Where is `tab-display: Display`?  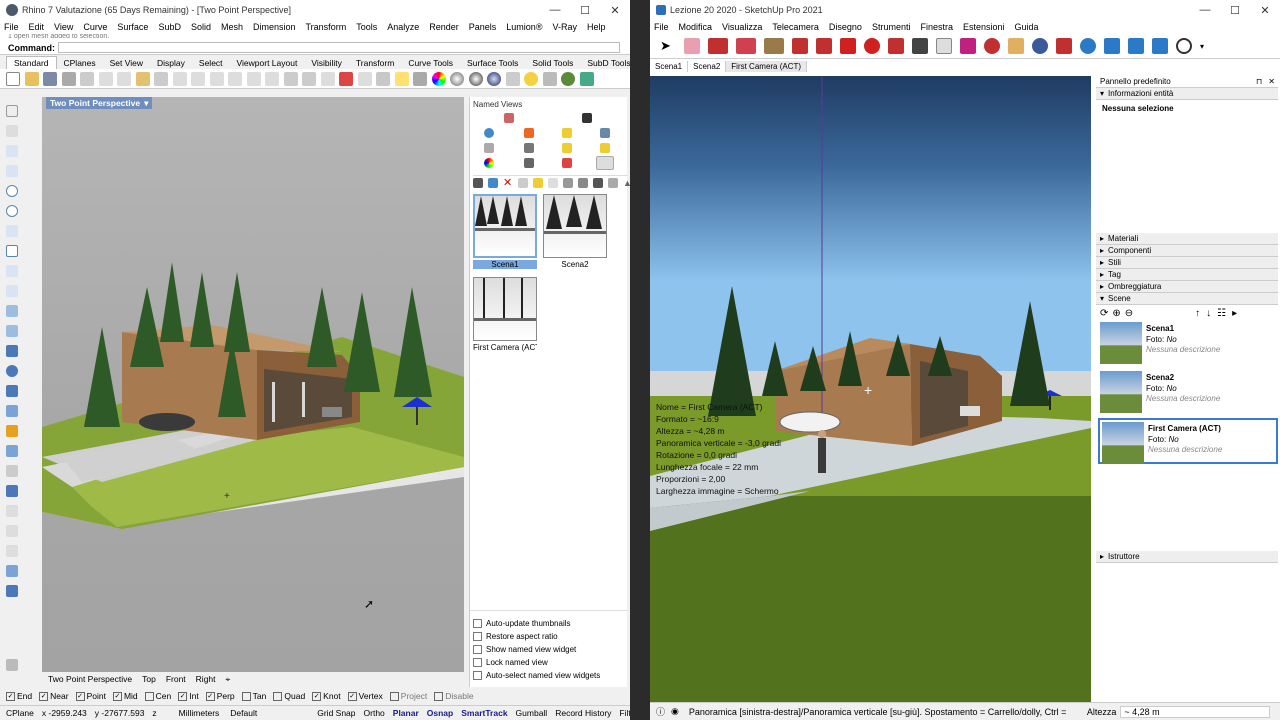 tab-display: Display is located at coordinates (171, 63).